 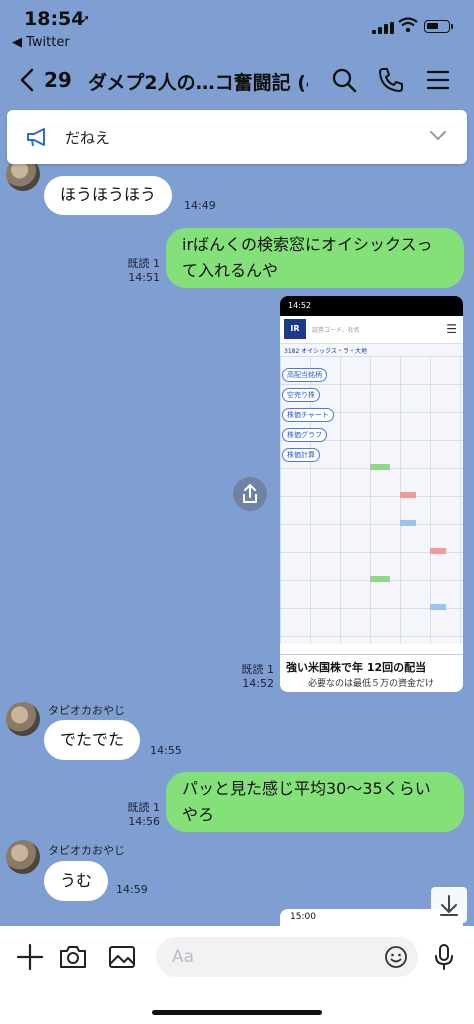 I want to click on screenshot-button: 空売り株, so click(x=301, y=395).